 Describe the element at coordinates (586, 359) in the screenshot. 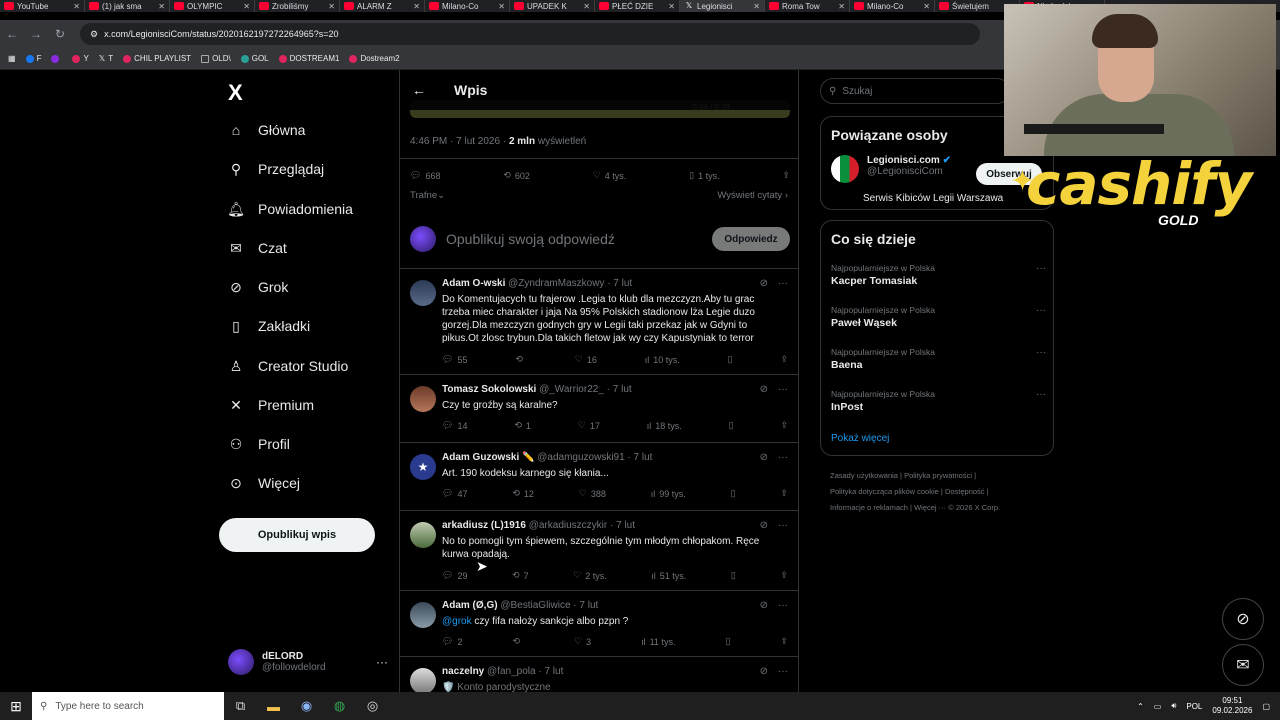

I see `like-button: ♡ 16` at that location.